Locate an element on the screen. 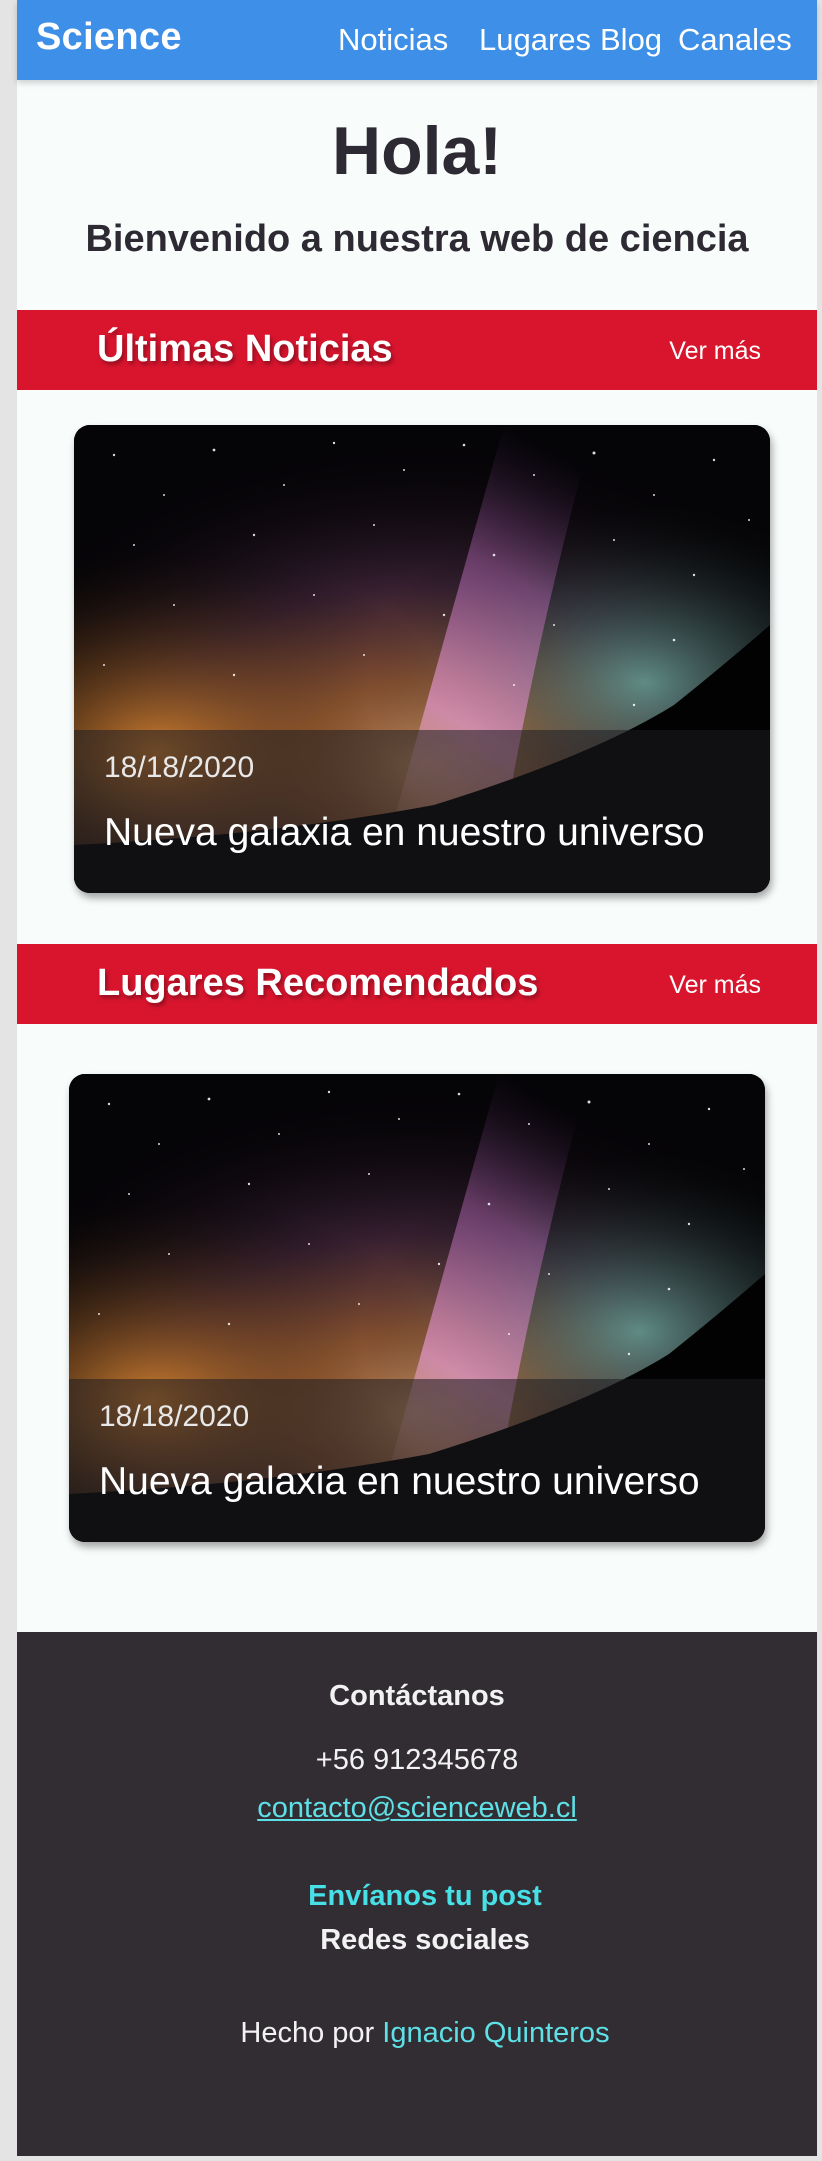 Image resolution: width=822 pixels, height=2161 pixels. nav-link-noticias: Noticias is located at coordinates (393, 40).